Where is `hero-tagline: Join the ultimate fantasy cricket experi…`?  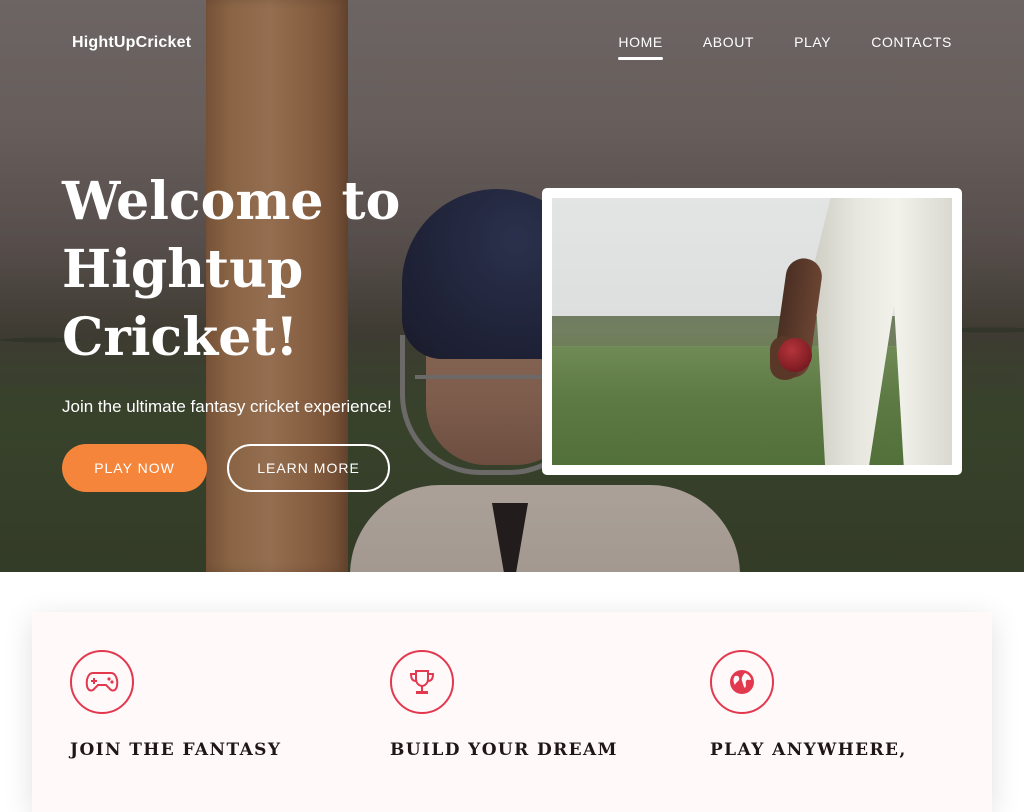
hero-tagline: Join the ultimate fantasy cricket experi… is located at coordinates (227, 406).